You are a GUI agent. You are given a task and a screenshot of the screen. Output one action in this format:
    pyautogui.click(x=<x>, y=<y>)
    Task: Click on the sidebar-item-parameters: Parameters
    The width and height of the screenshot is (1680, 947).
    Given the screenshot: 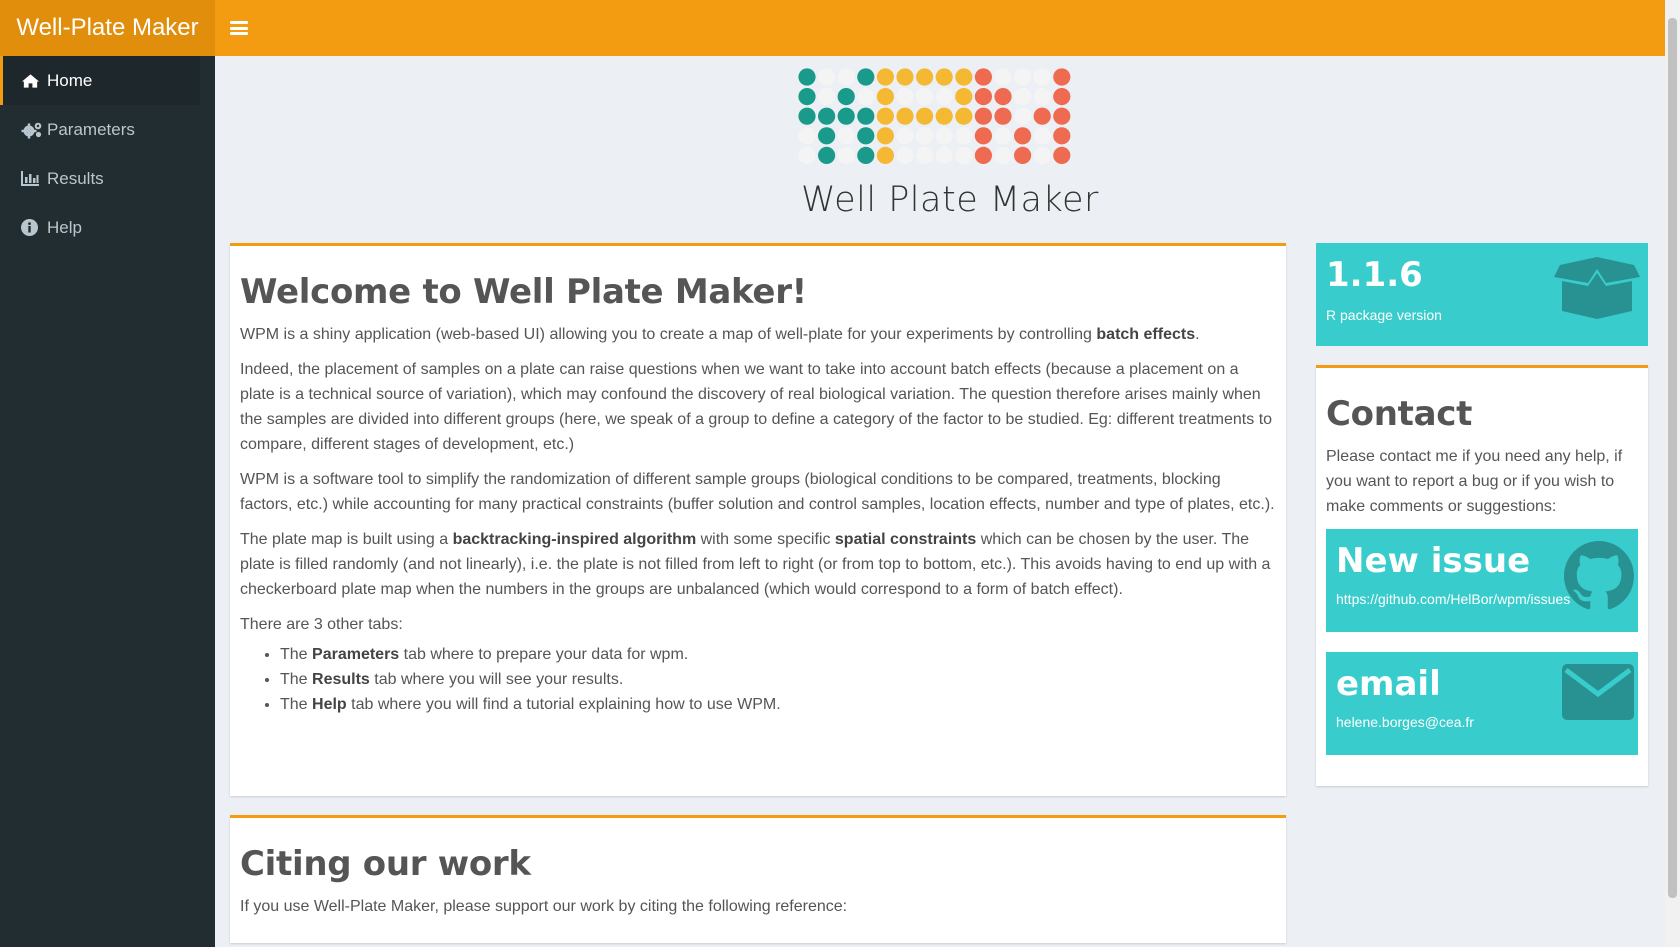 What is the action you would take?
    pyautogui.click(x=107, y=129)
    